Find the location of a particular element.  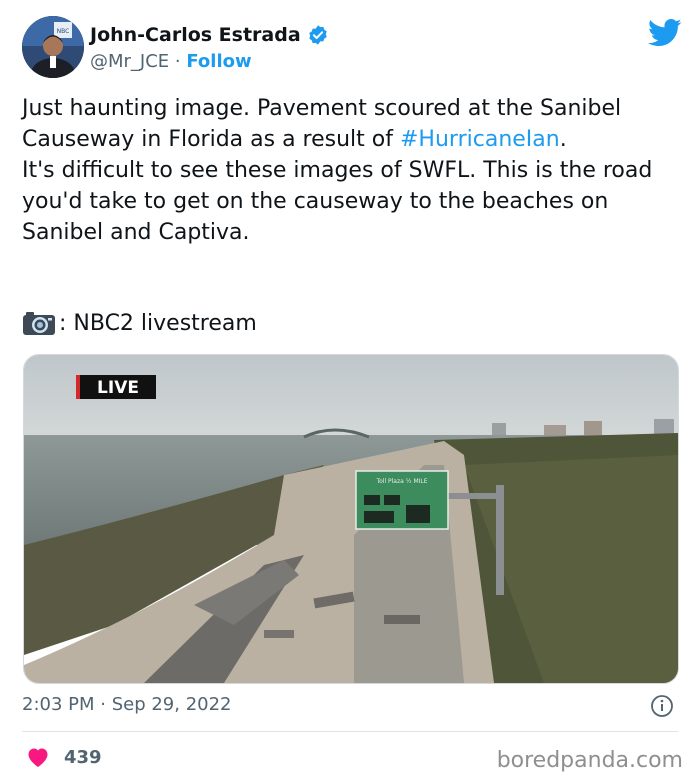

watermark: boredpanda.com is located at coordinates (589, 760).